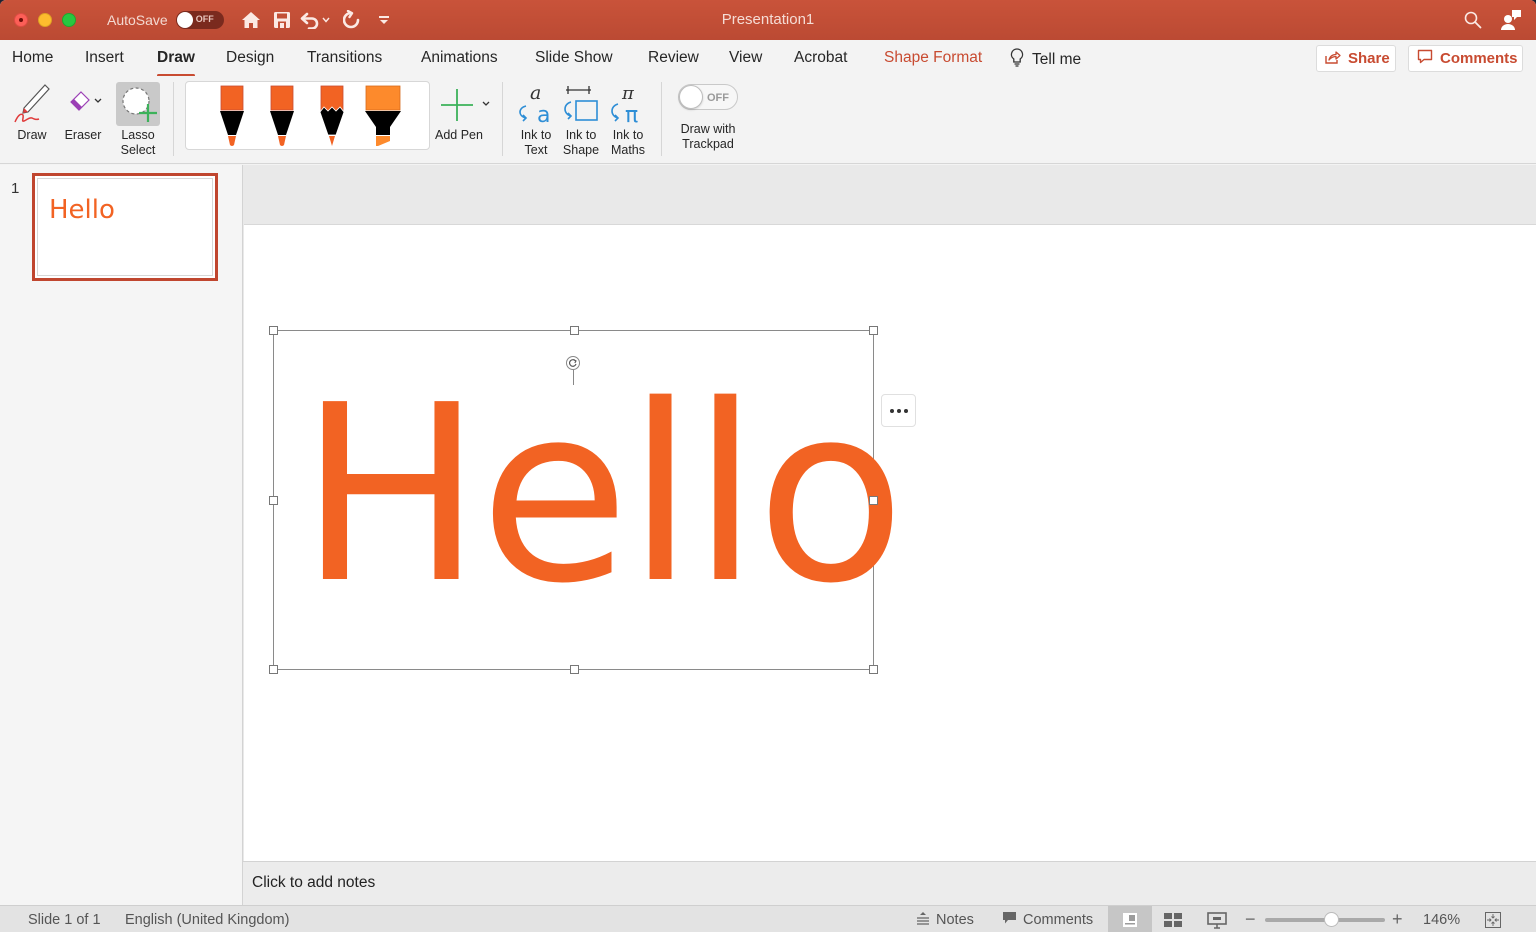 The height and width of the screenshot is (932, 1536). I want to click on zoom-in-button: +, so click(1397, 919).